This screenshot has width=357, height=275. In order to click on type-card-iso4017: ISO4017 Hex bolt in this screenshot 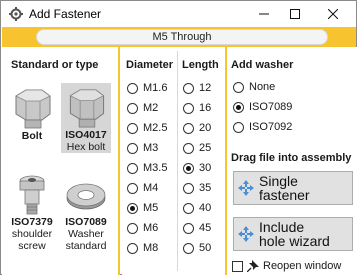, I will do `click(86, 118)`.